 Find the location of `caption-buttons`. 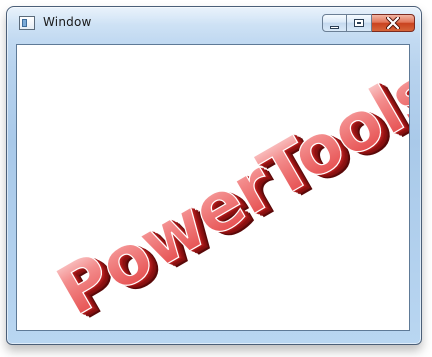

caption-buttons is located at coordinates (368, 23).